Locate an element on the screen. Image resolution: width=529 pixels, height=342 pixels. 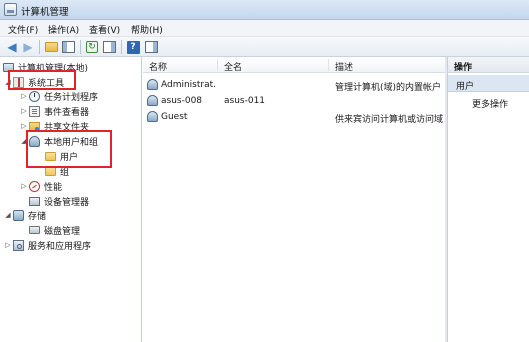
tree-label: 组 is located at coordinates (65, 172).